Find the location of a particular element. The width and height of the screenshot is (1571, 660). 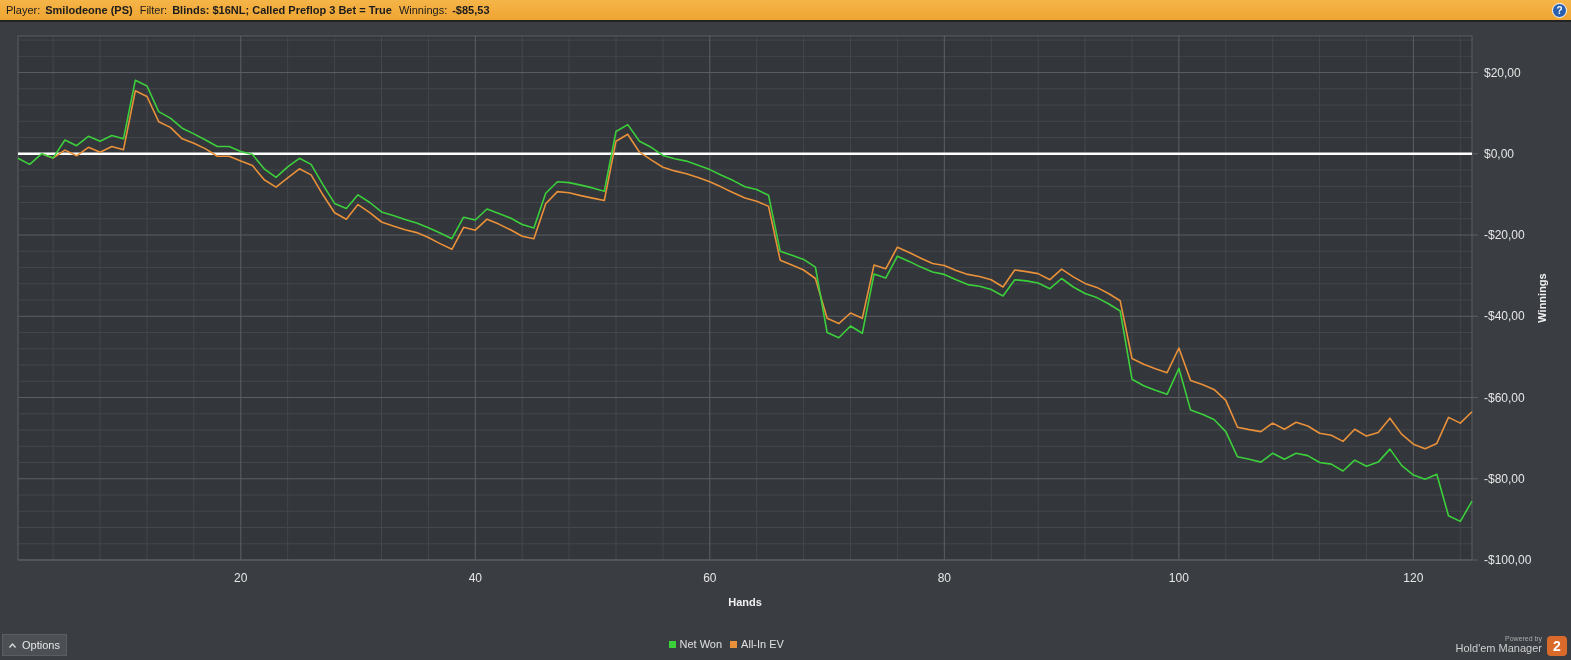

logo-badge: 2 is located at coordinates (1557, 646).